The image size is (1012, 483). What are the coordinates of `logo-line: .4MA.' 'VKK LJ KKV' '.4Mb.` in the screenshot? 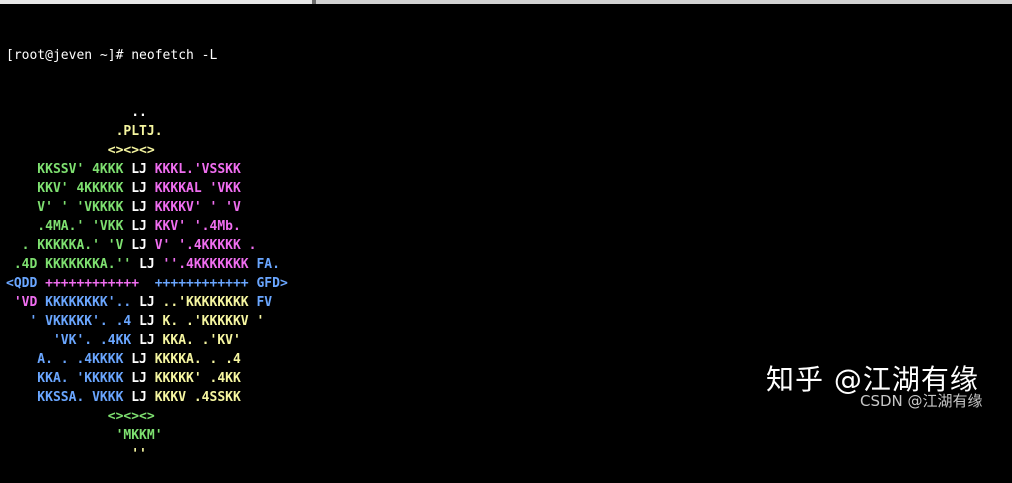 It's located at (509, 226).